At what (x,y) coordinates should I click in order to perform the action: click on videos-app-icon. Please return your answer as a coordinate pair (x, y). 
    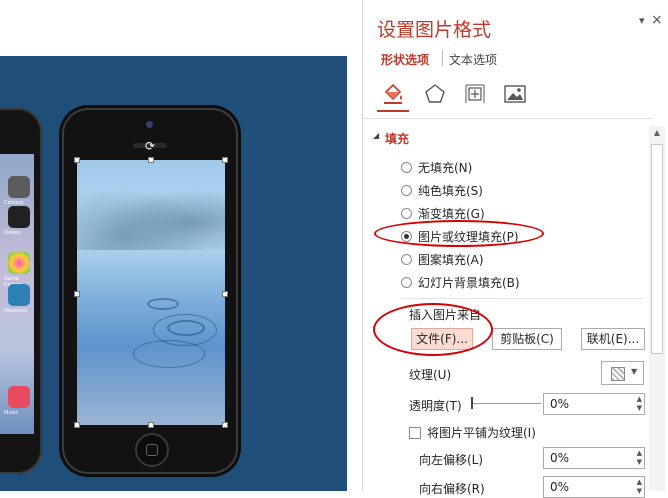
    Looking at the image, I should click on (19, 217).